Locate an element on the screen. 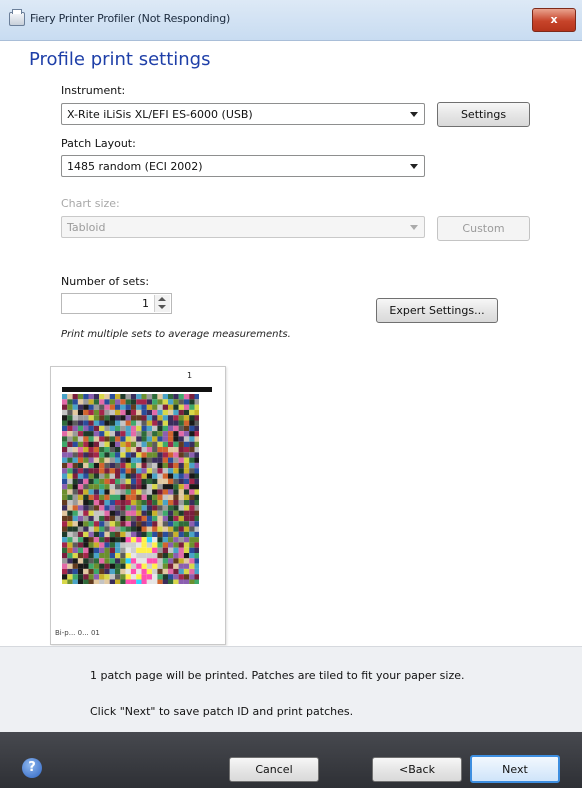 The height and width of the screenshot is (788, 582). spin-up-icon is located at coordinates (162, 299).